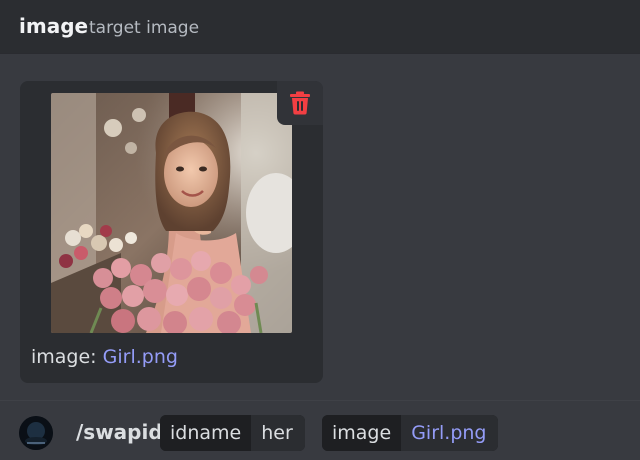 The height and width of the screenshot is (460, 640). What do you see at coordinates (140, 357) in the screenshot?
I see `attachment-filename-link: Girl.png` at bounding box center [140, 357].